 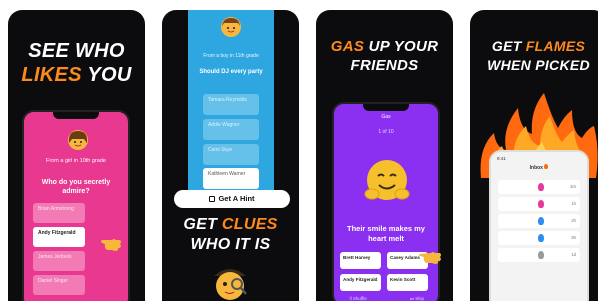 What do you see at coordinates (59, 237) in the screenshot?
I see `answer-option-selected: Andy Fitzgerald` at bounding box center [59, 237].